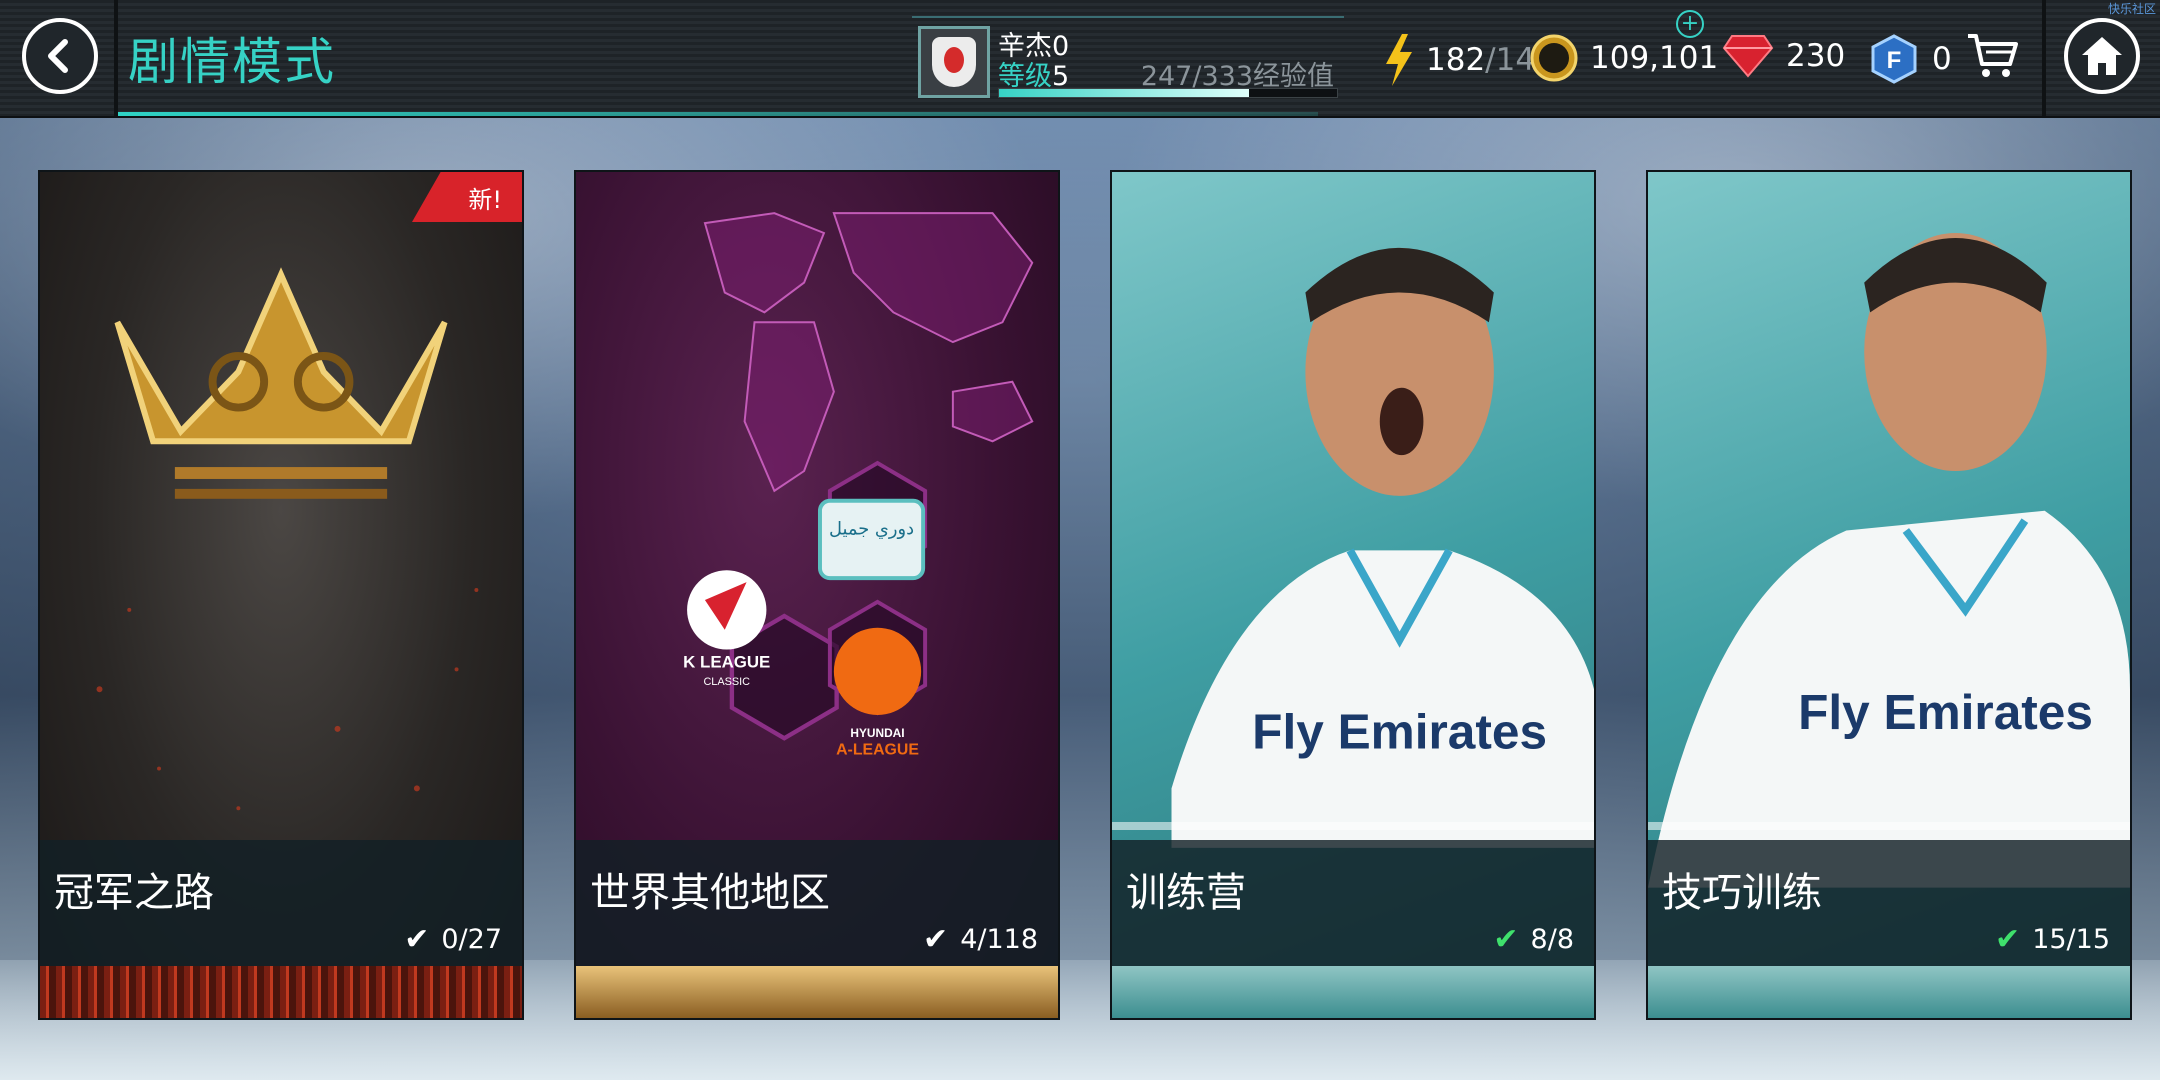  I want to click on progress-value: 4/118, so click(999, 939).